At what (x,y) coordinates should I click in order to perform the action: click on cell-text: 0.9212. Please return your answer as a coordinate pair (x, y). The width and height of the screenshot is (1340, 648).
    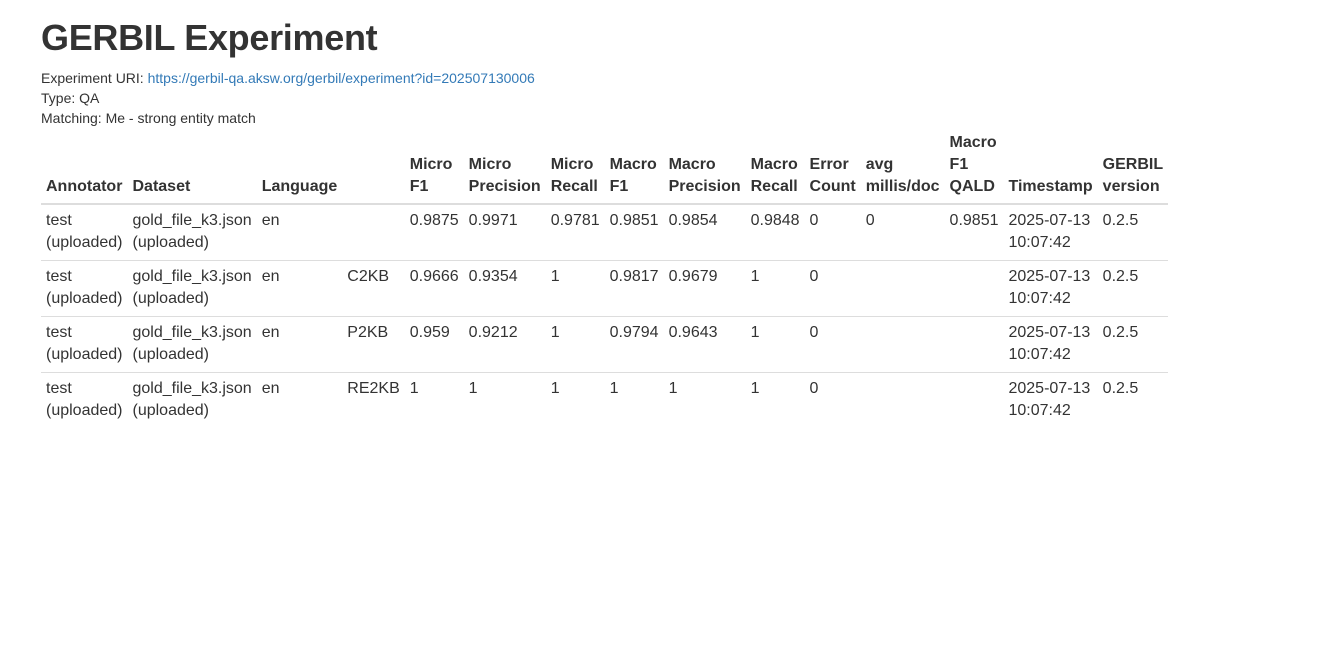
    Looking at the image, I should click on (493, 332).